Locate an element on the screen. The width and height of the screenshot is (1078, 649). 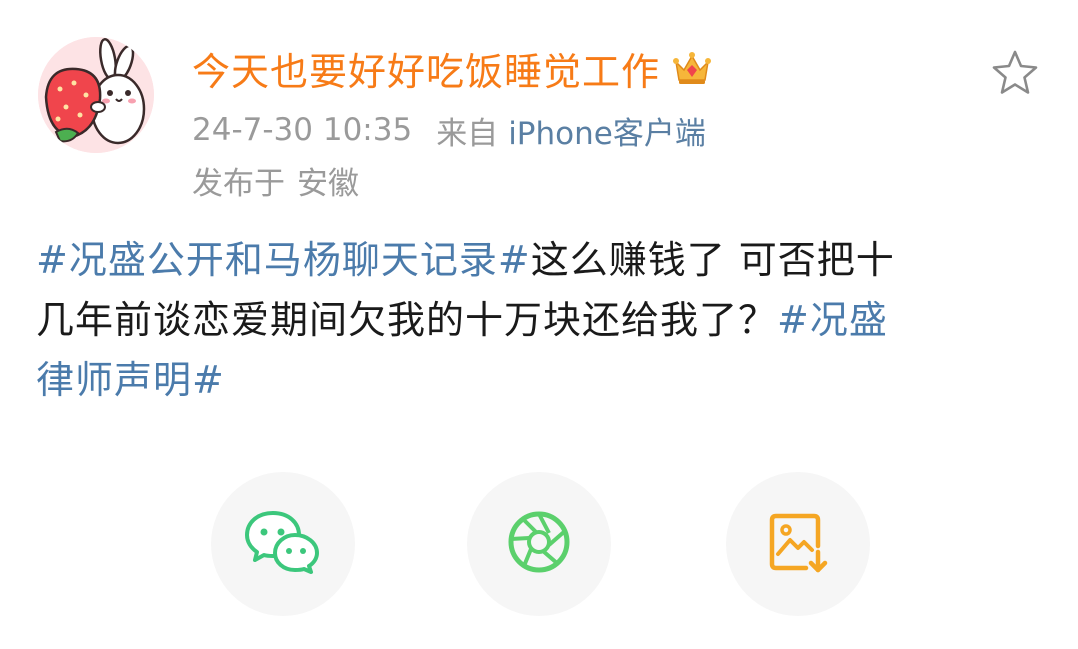
hashtag-link: #况盛公开和马杨聊天记录# is located at coordinates (283, 260).